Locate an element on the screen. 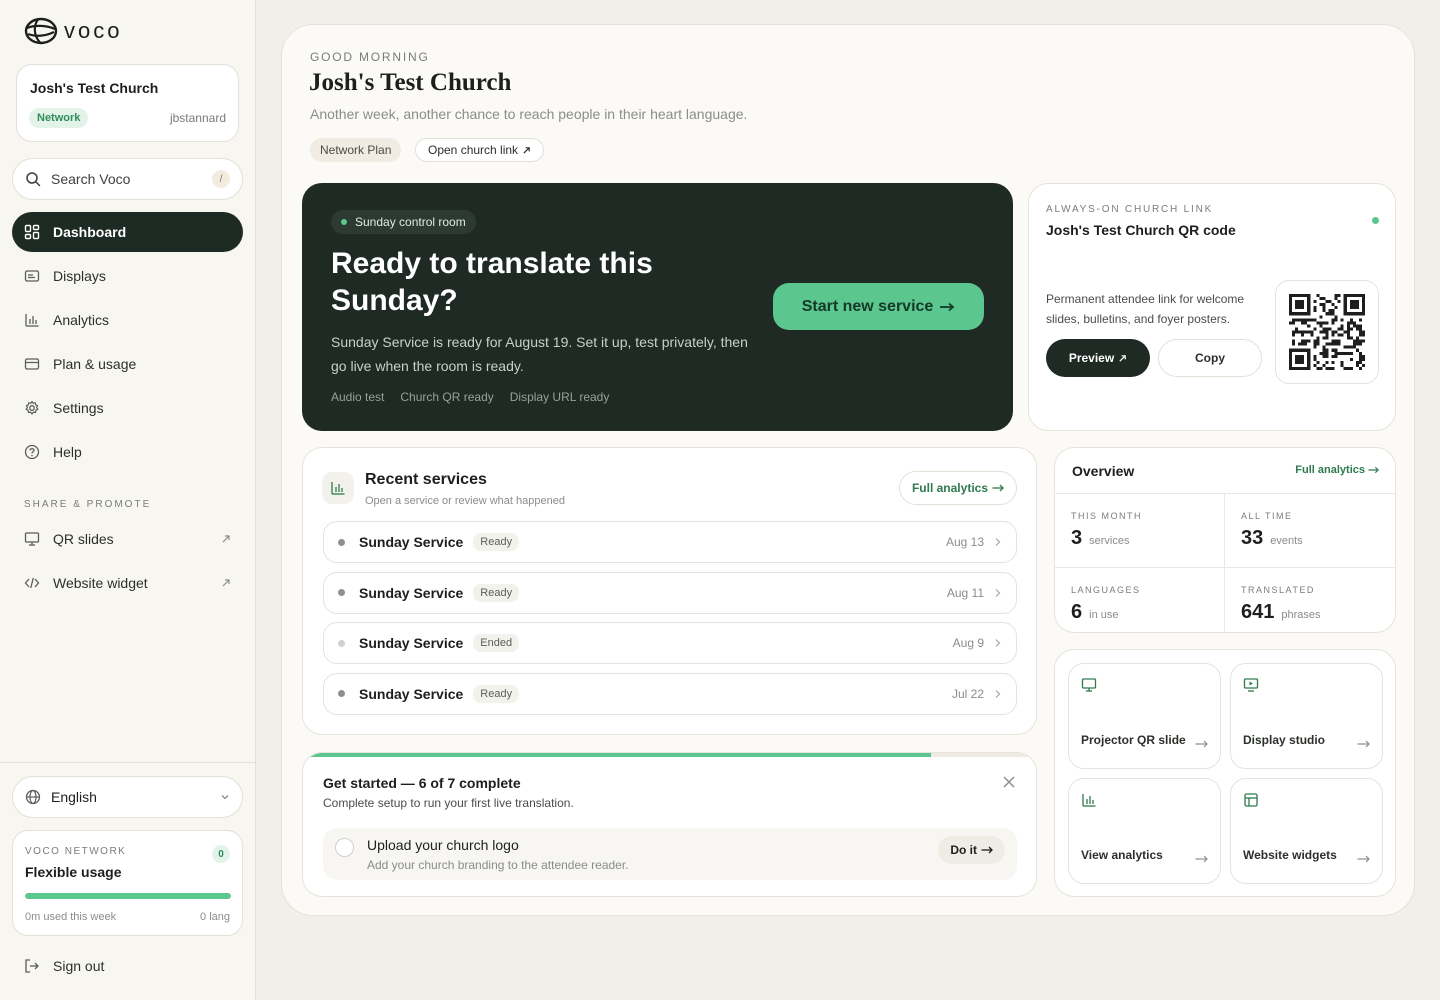 The image size is (1440, 1000). usage-languages: 0 lang is located at coordinates (215, 917).